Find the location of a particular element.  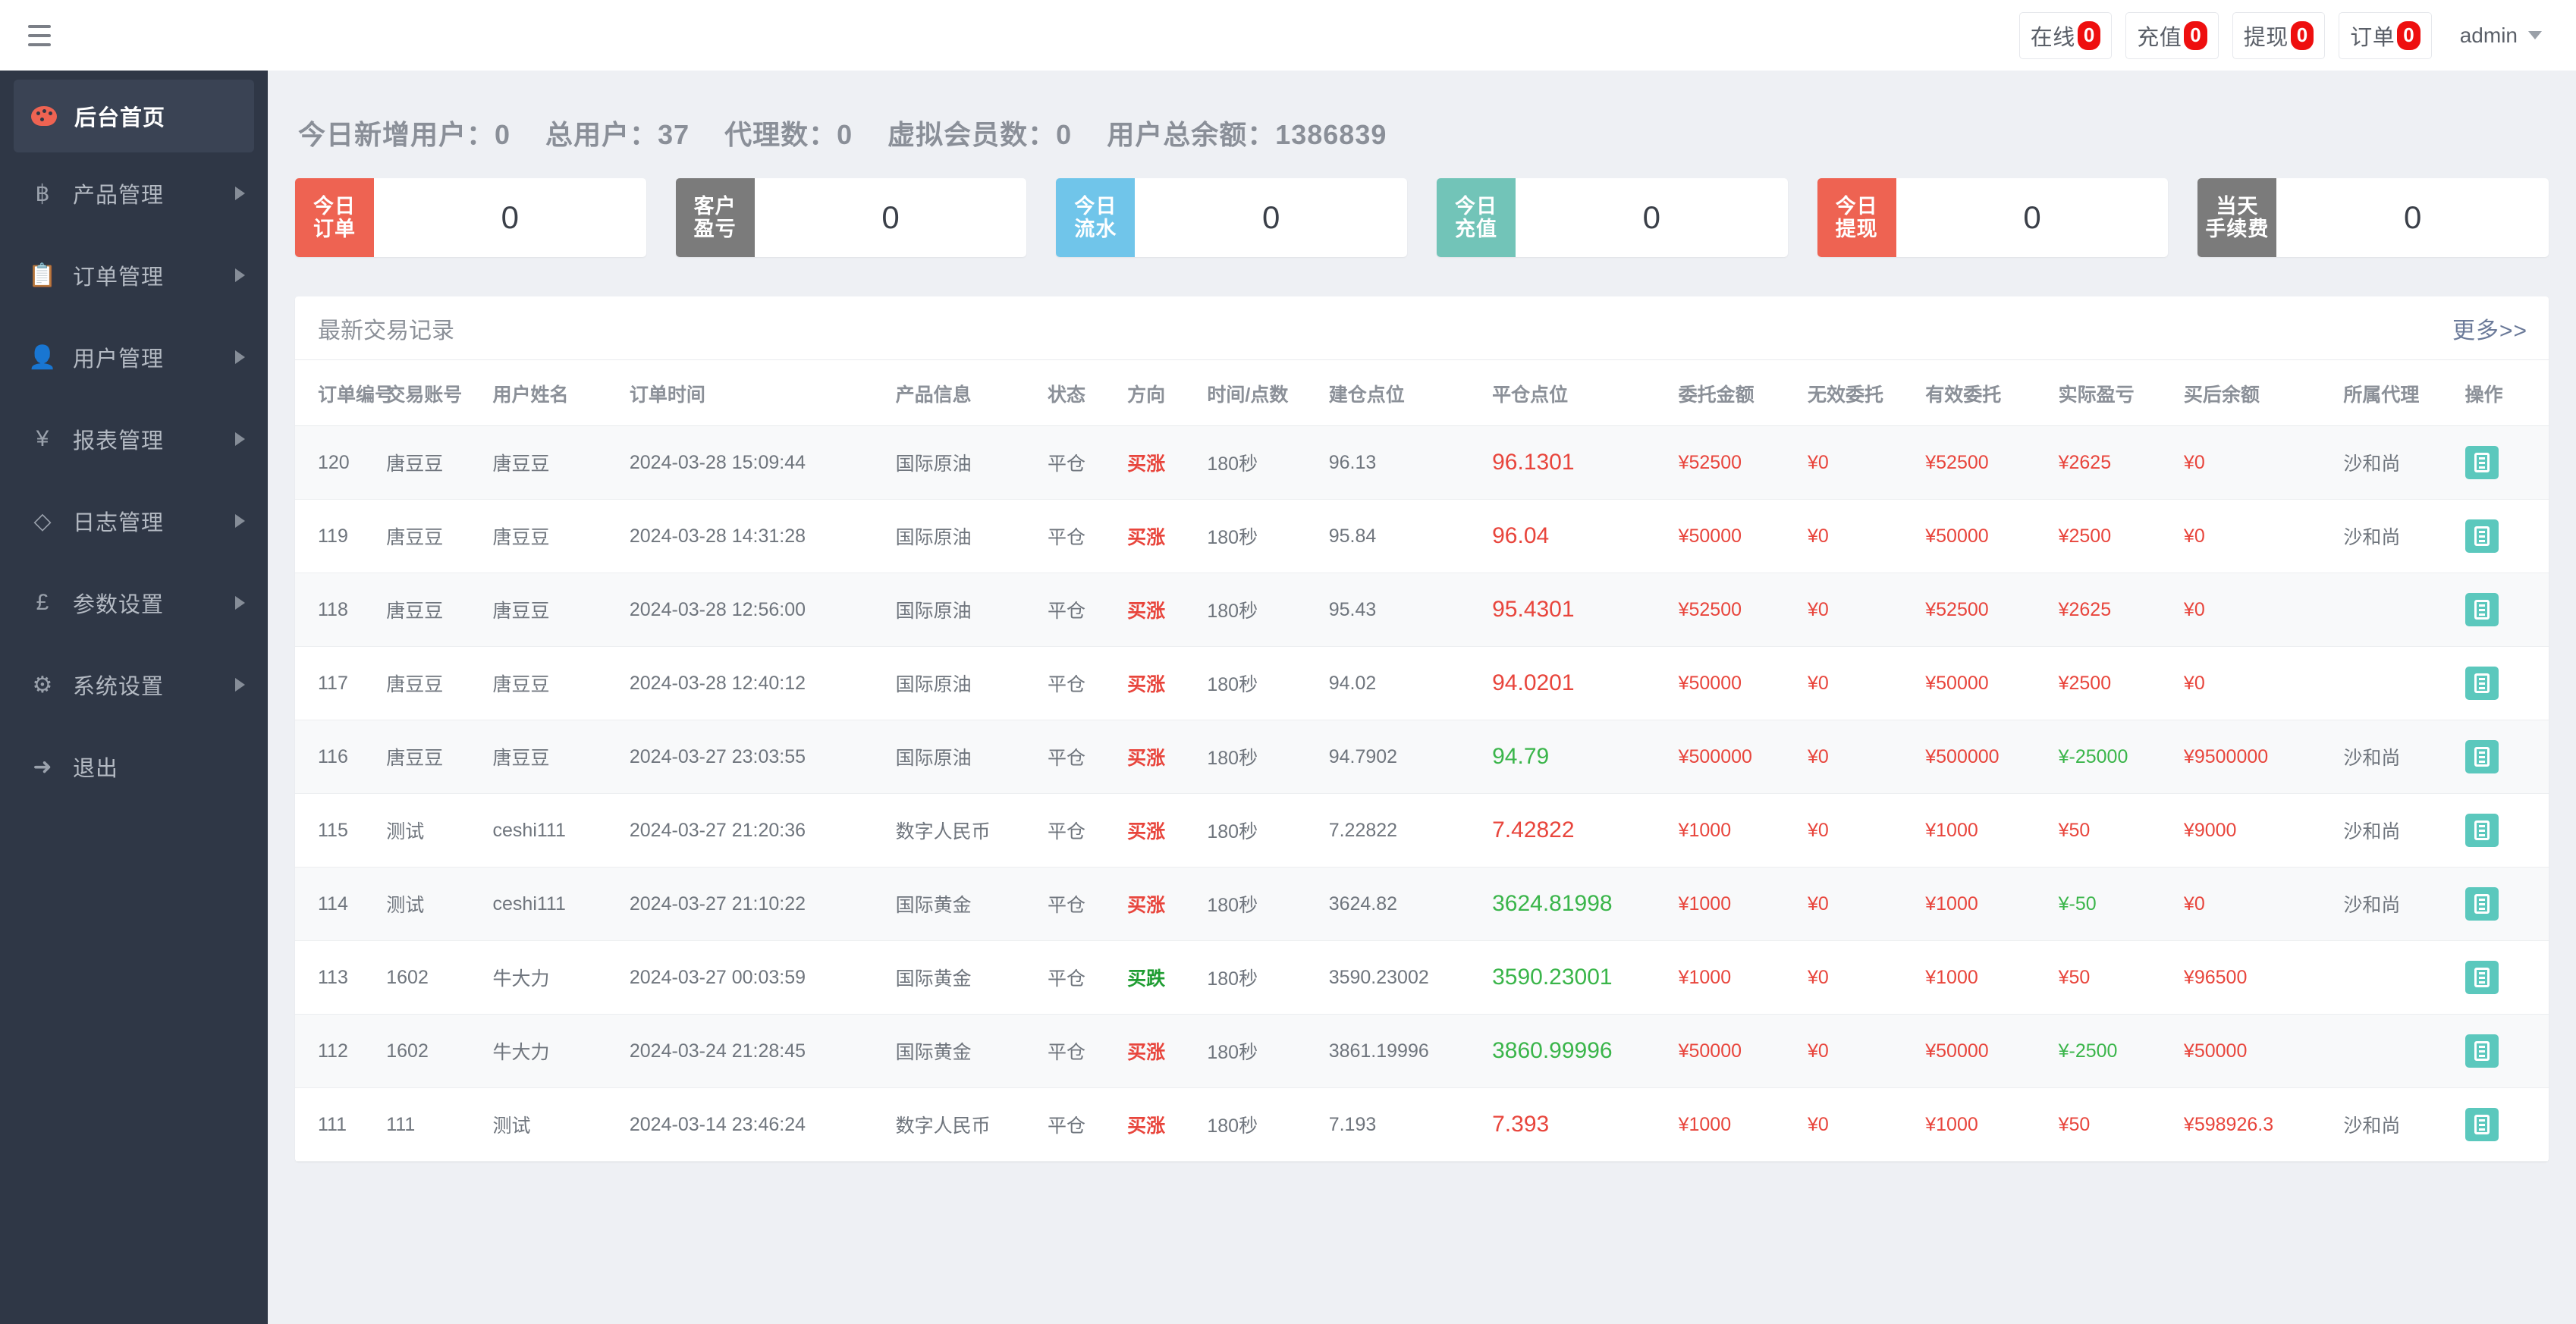

topbar-button-orders: 订单 0 is located at coordinates (2385, 35).